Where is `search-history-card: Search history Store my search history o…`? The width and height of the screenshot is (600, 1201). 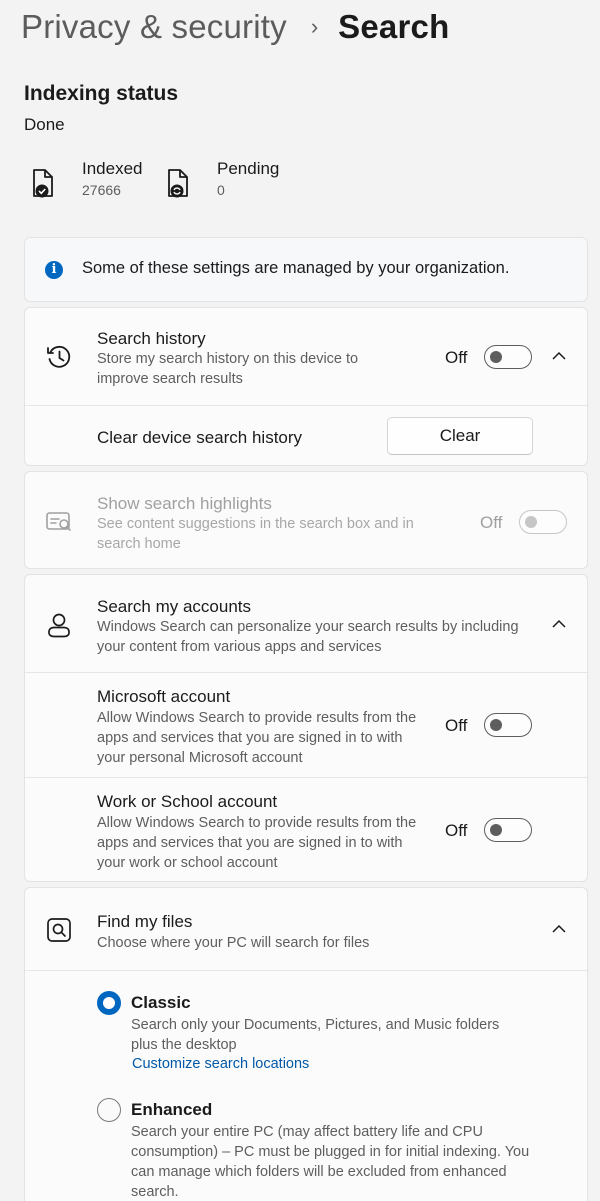 search-history-card: Search history Store my search history o… is located at coordinates (306, 386).